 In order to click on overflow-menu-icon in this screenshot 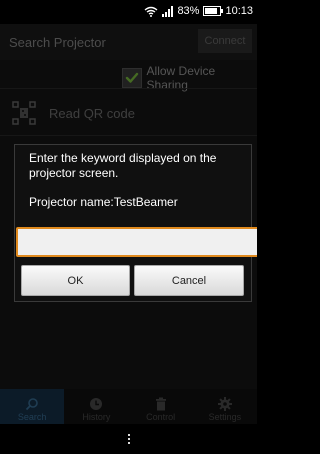, I will do `click(128, 439)`.